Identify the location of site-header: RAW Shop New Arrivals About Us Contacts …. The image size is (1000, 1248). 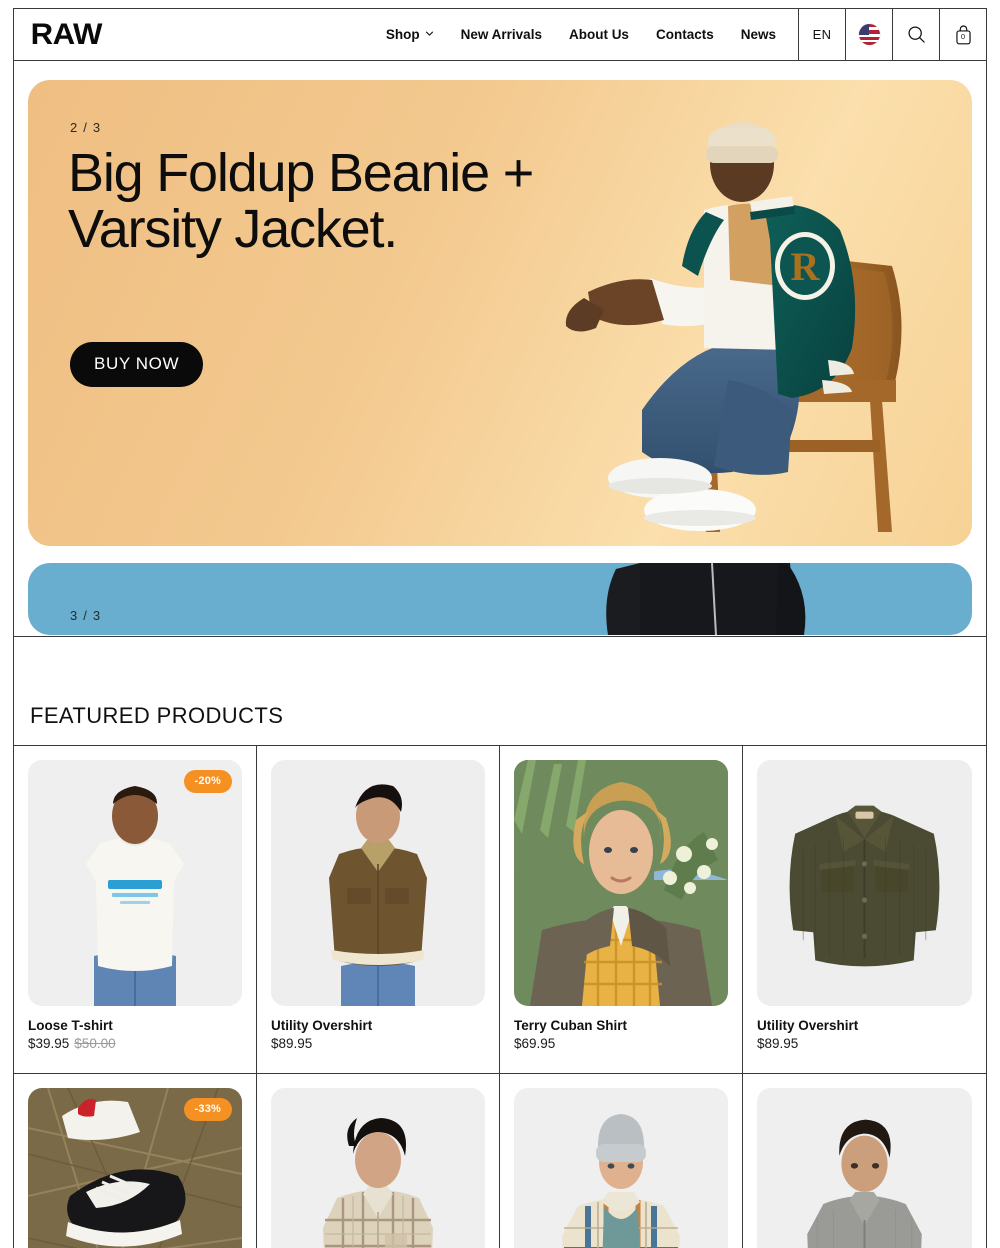
(500, 35).